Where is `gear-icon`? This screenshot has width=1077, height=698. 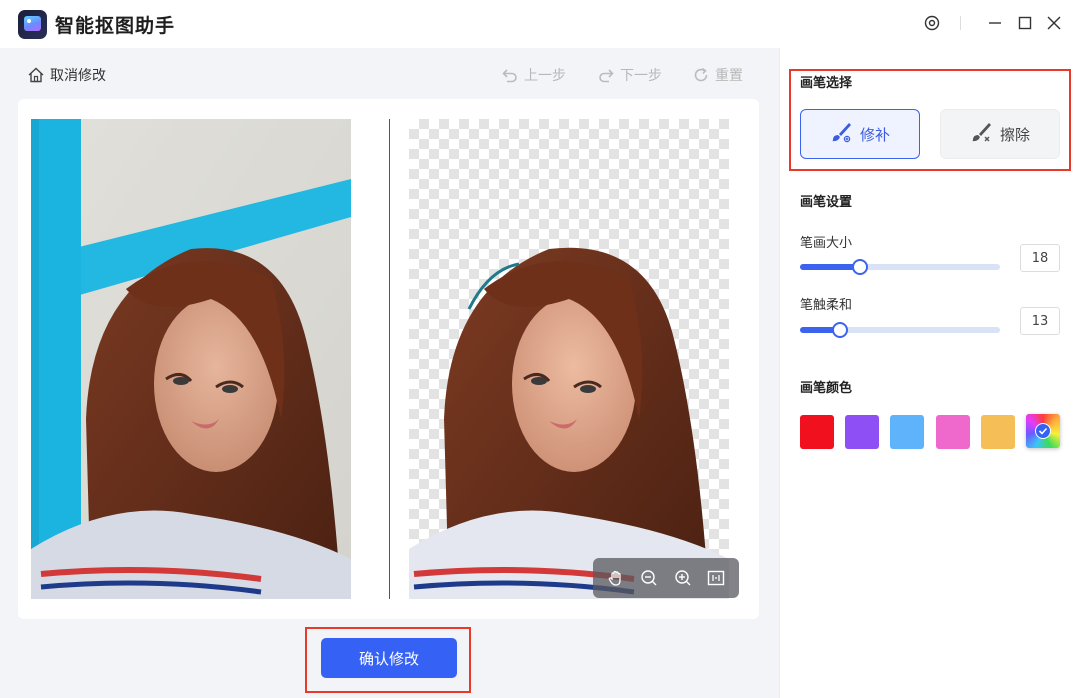
gear-icon is located at coordinates (932, 23).